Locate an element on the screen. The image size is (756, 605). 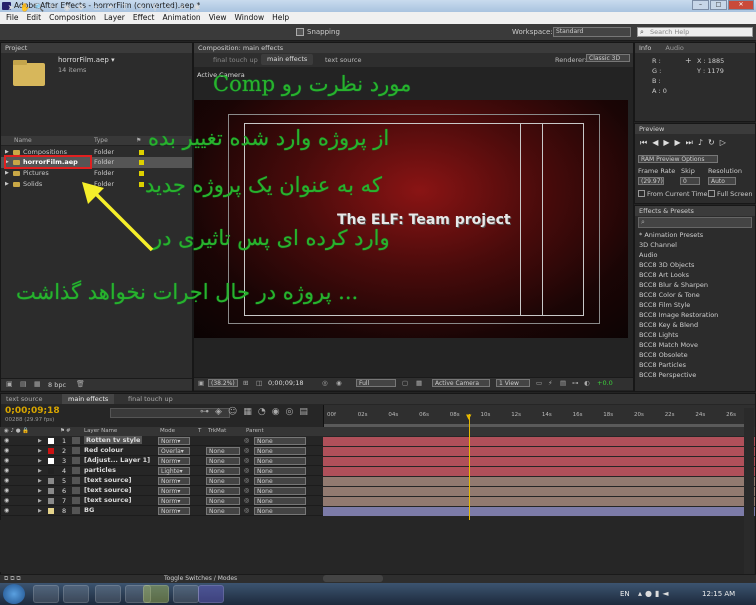
current-time-display: 0;00;09;18 is located at coordinates (286, 383).